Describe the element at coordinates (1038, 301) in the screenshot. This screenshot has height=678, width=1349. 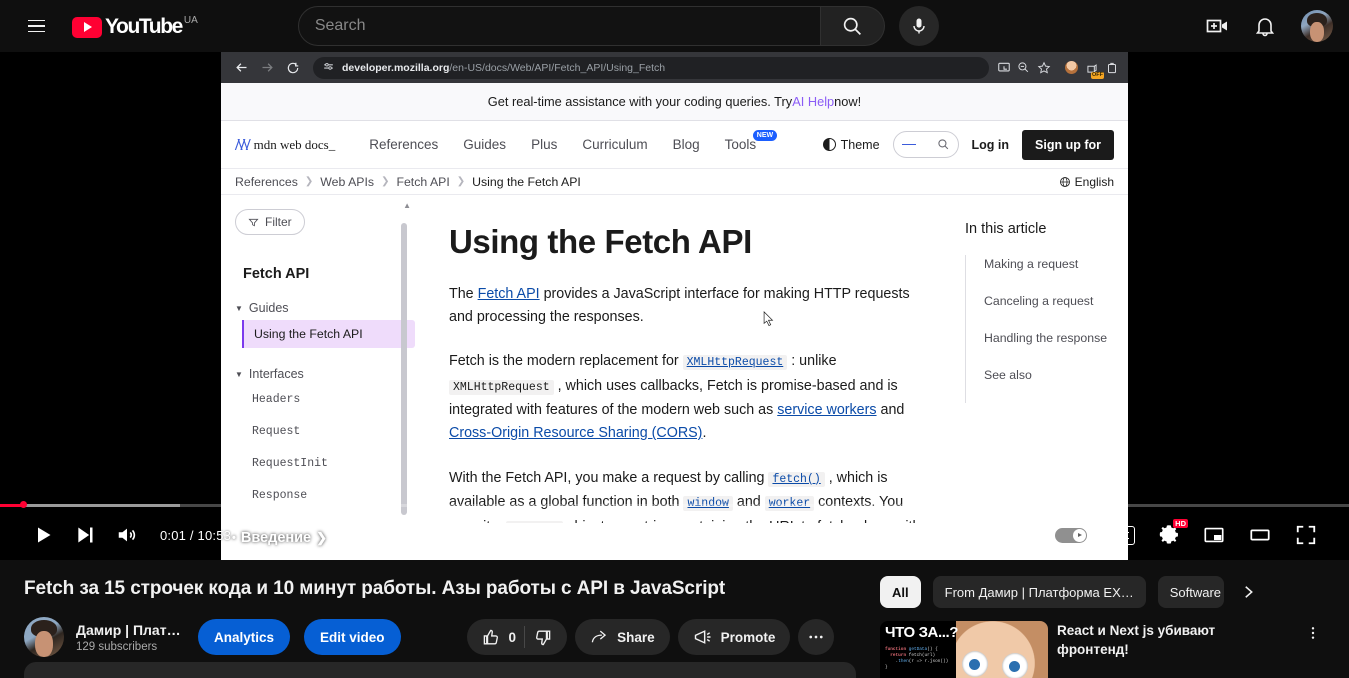
I see `toc-link-canceling-a-request: Canceling a request` at that location.